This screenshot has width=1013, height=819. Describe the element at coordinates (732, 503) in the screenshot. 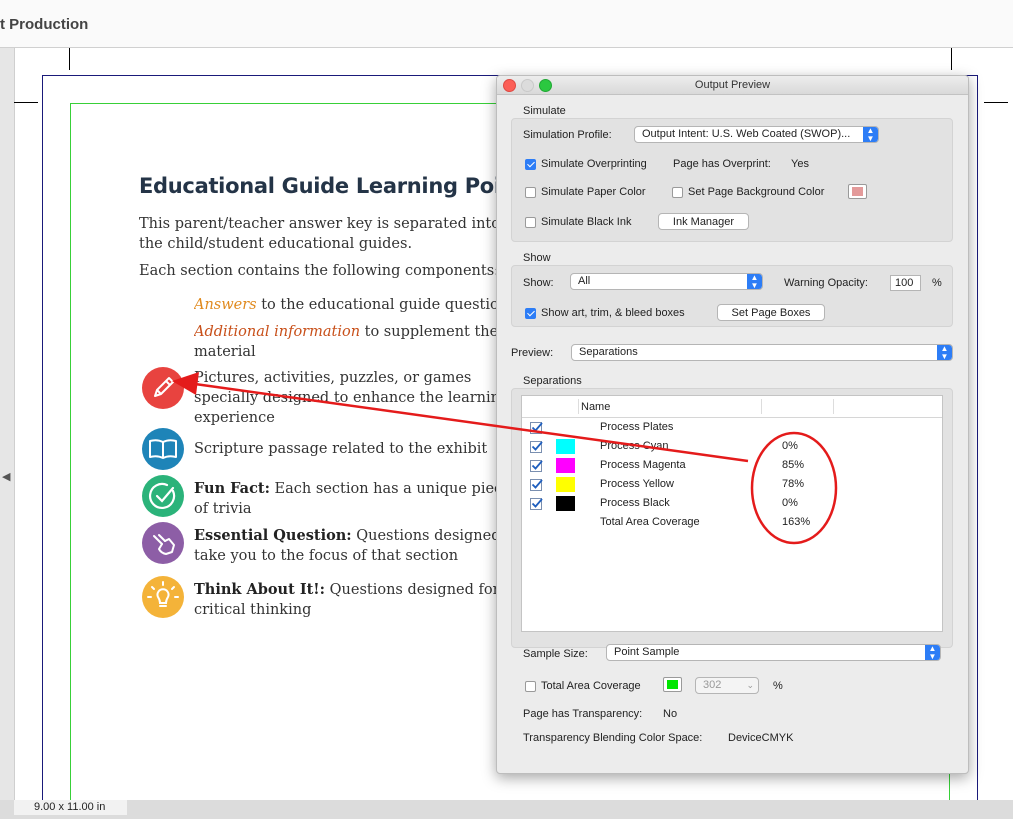

I see `table-row: Process Black 0%` at that location.